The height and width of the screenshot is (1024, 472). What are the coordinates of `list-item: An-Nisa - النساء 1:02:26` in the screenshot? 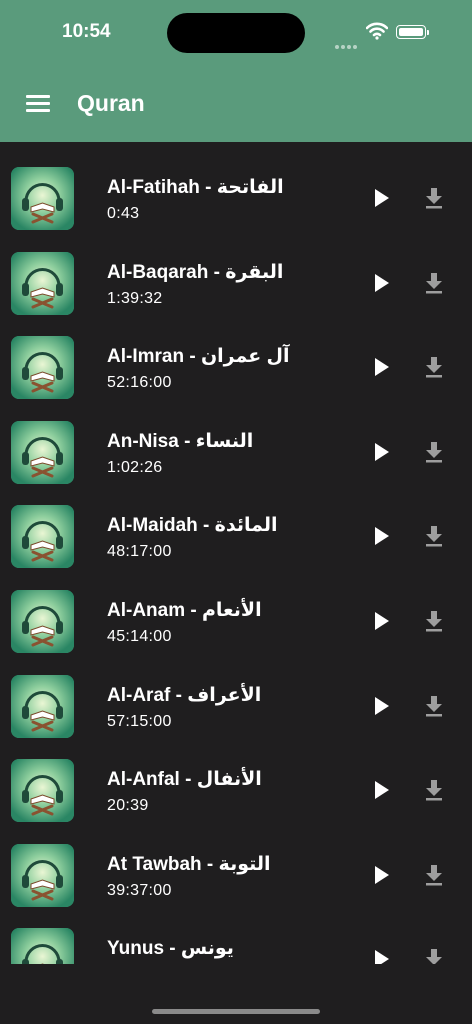 It's located at (236, 440).